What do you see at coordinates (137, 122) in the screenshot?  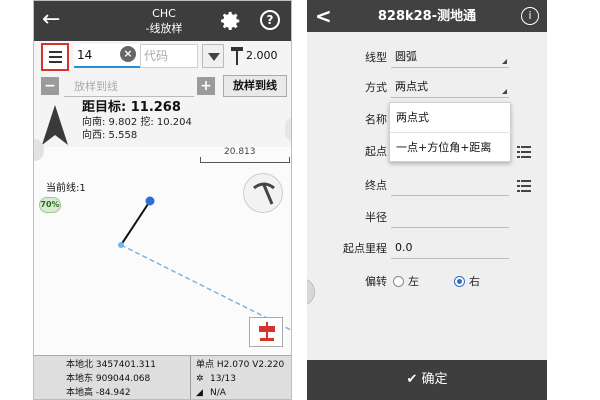 I see `north-fill-readout: 向南: 9.802 挖: 10.204` at bounding box center [137, 122].